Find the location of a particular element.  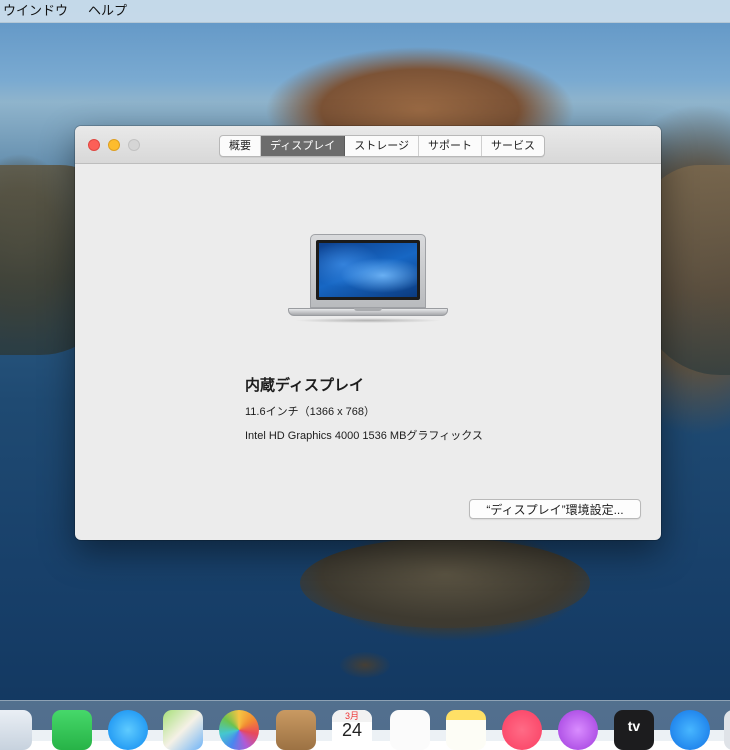

calendar-day: 24 is located at coordinates (352, 730).